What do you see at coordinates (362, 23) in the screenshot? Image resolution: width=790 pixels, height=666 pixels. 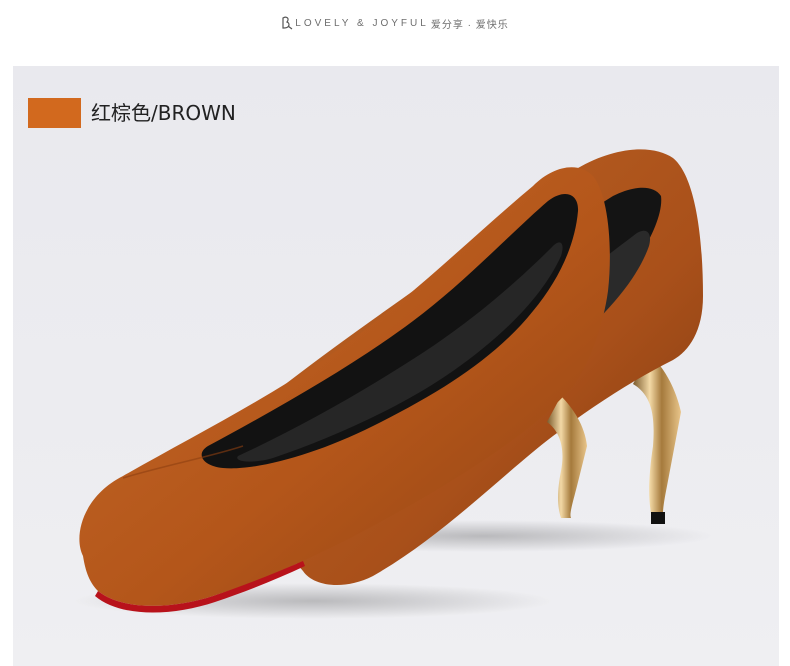 I see `brand-tagline-text: LOVELY & JOYFUL` at bounding box center [362, 23].